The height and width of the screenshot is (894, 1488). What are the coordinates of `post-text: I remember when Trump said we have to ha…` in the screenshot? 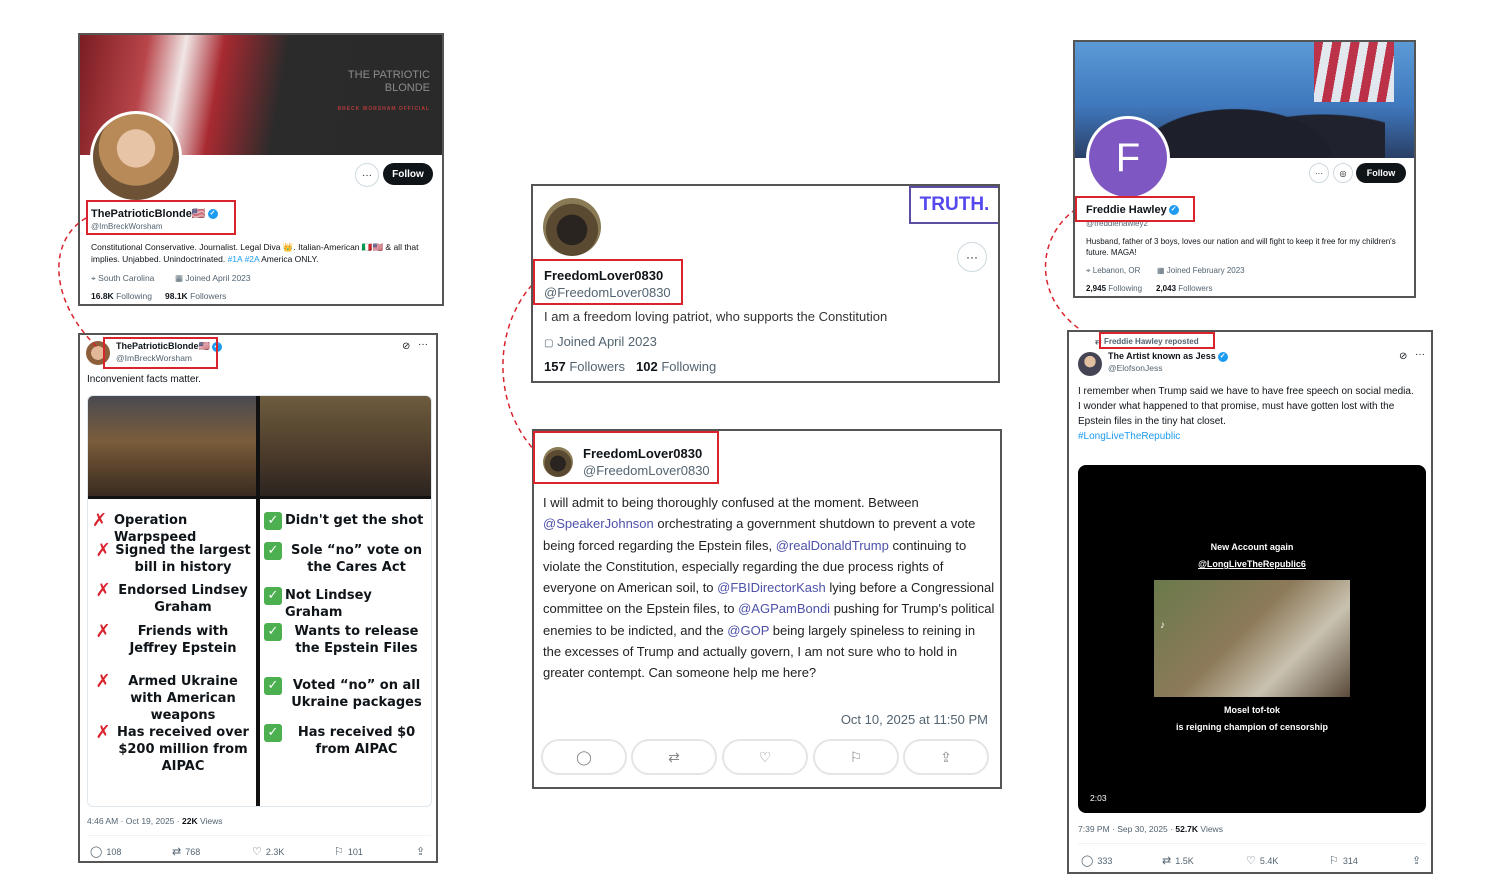 It's located at (1253, 414).